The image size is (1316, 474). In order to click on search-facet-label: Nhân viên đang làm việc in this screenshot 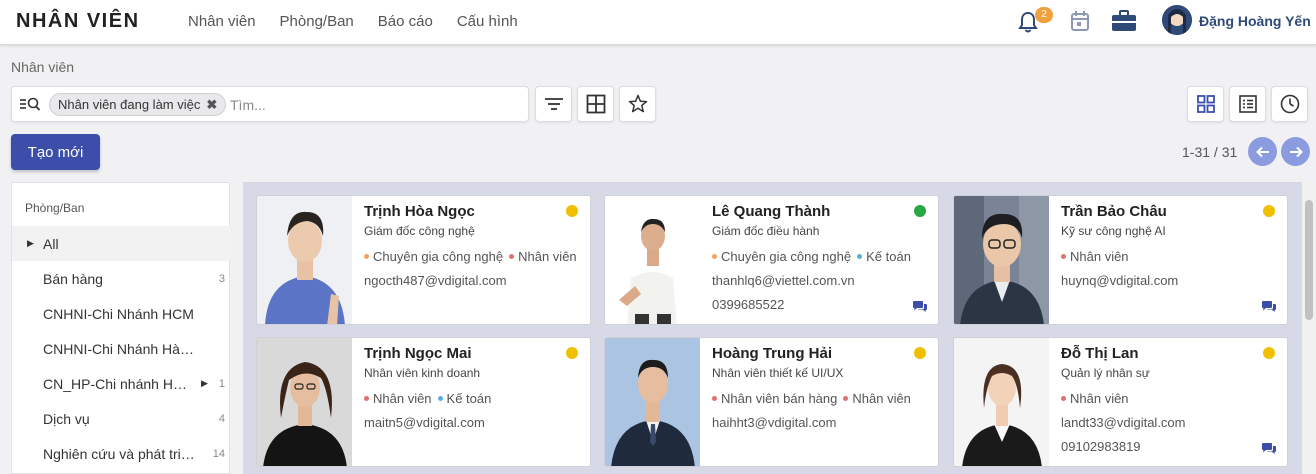, I will do `click(129, 104)`.